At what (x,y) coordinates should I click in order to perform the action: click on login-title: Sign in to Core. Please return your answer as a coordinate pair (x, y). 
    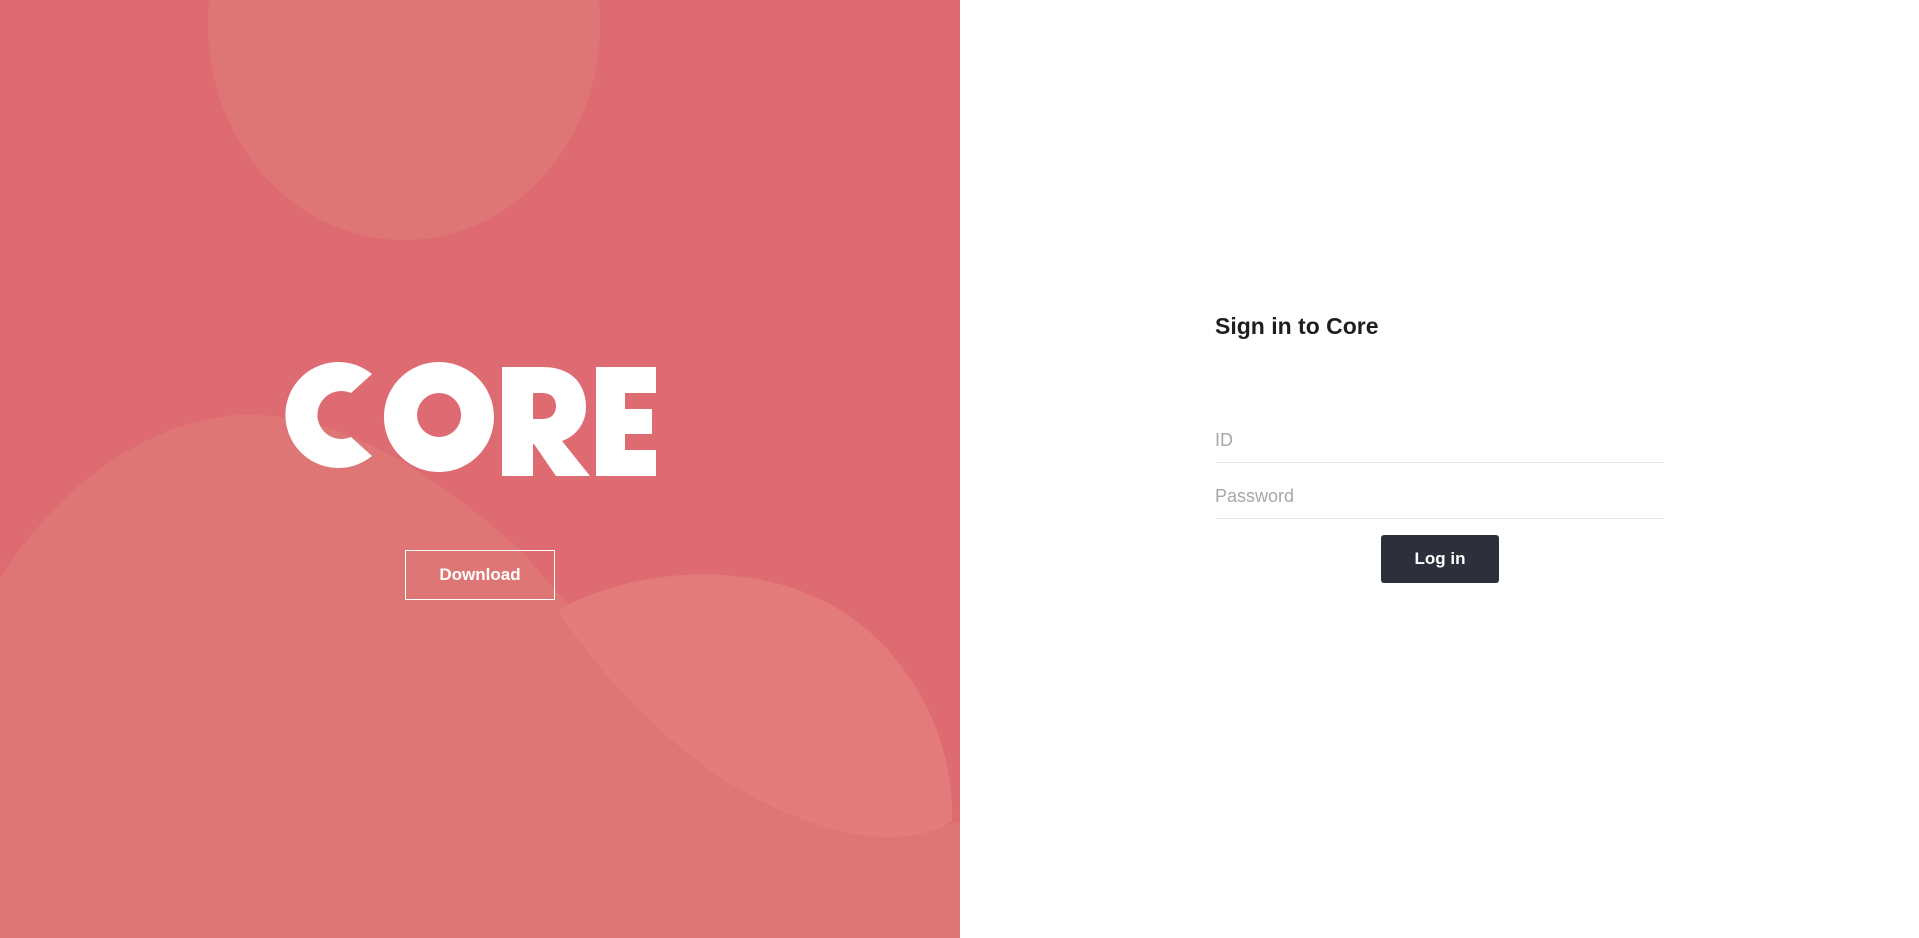
    Looking at the image, I should click on (1297, 326).